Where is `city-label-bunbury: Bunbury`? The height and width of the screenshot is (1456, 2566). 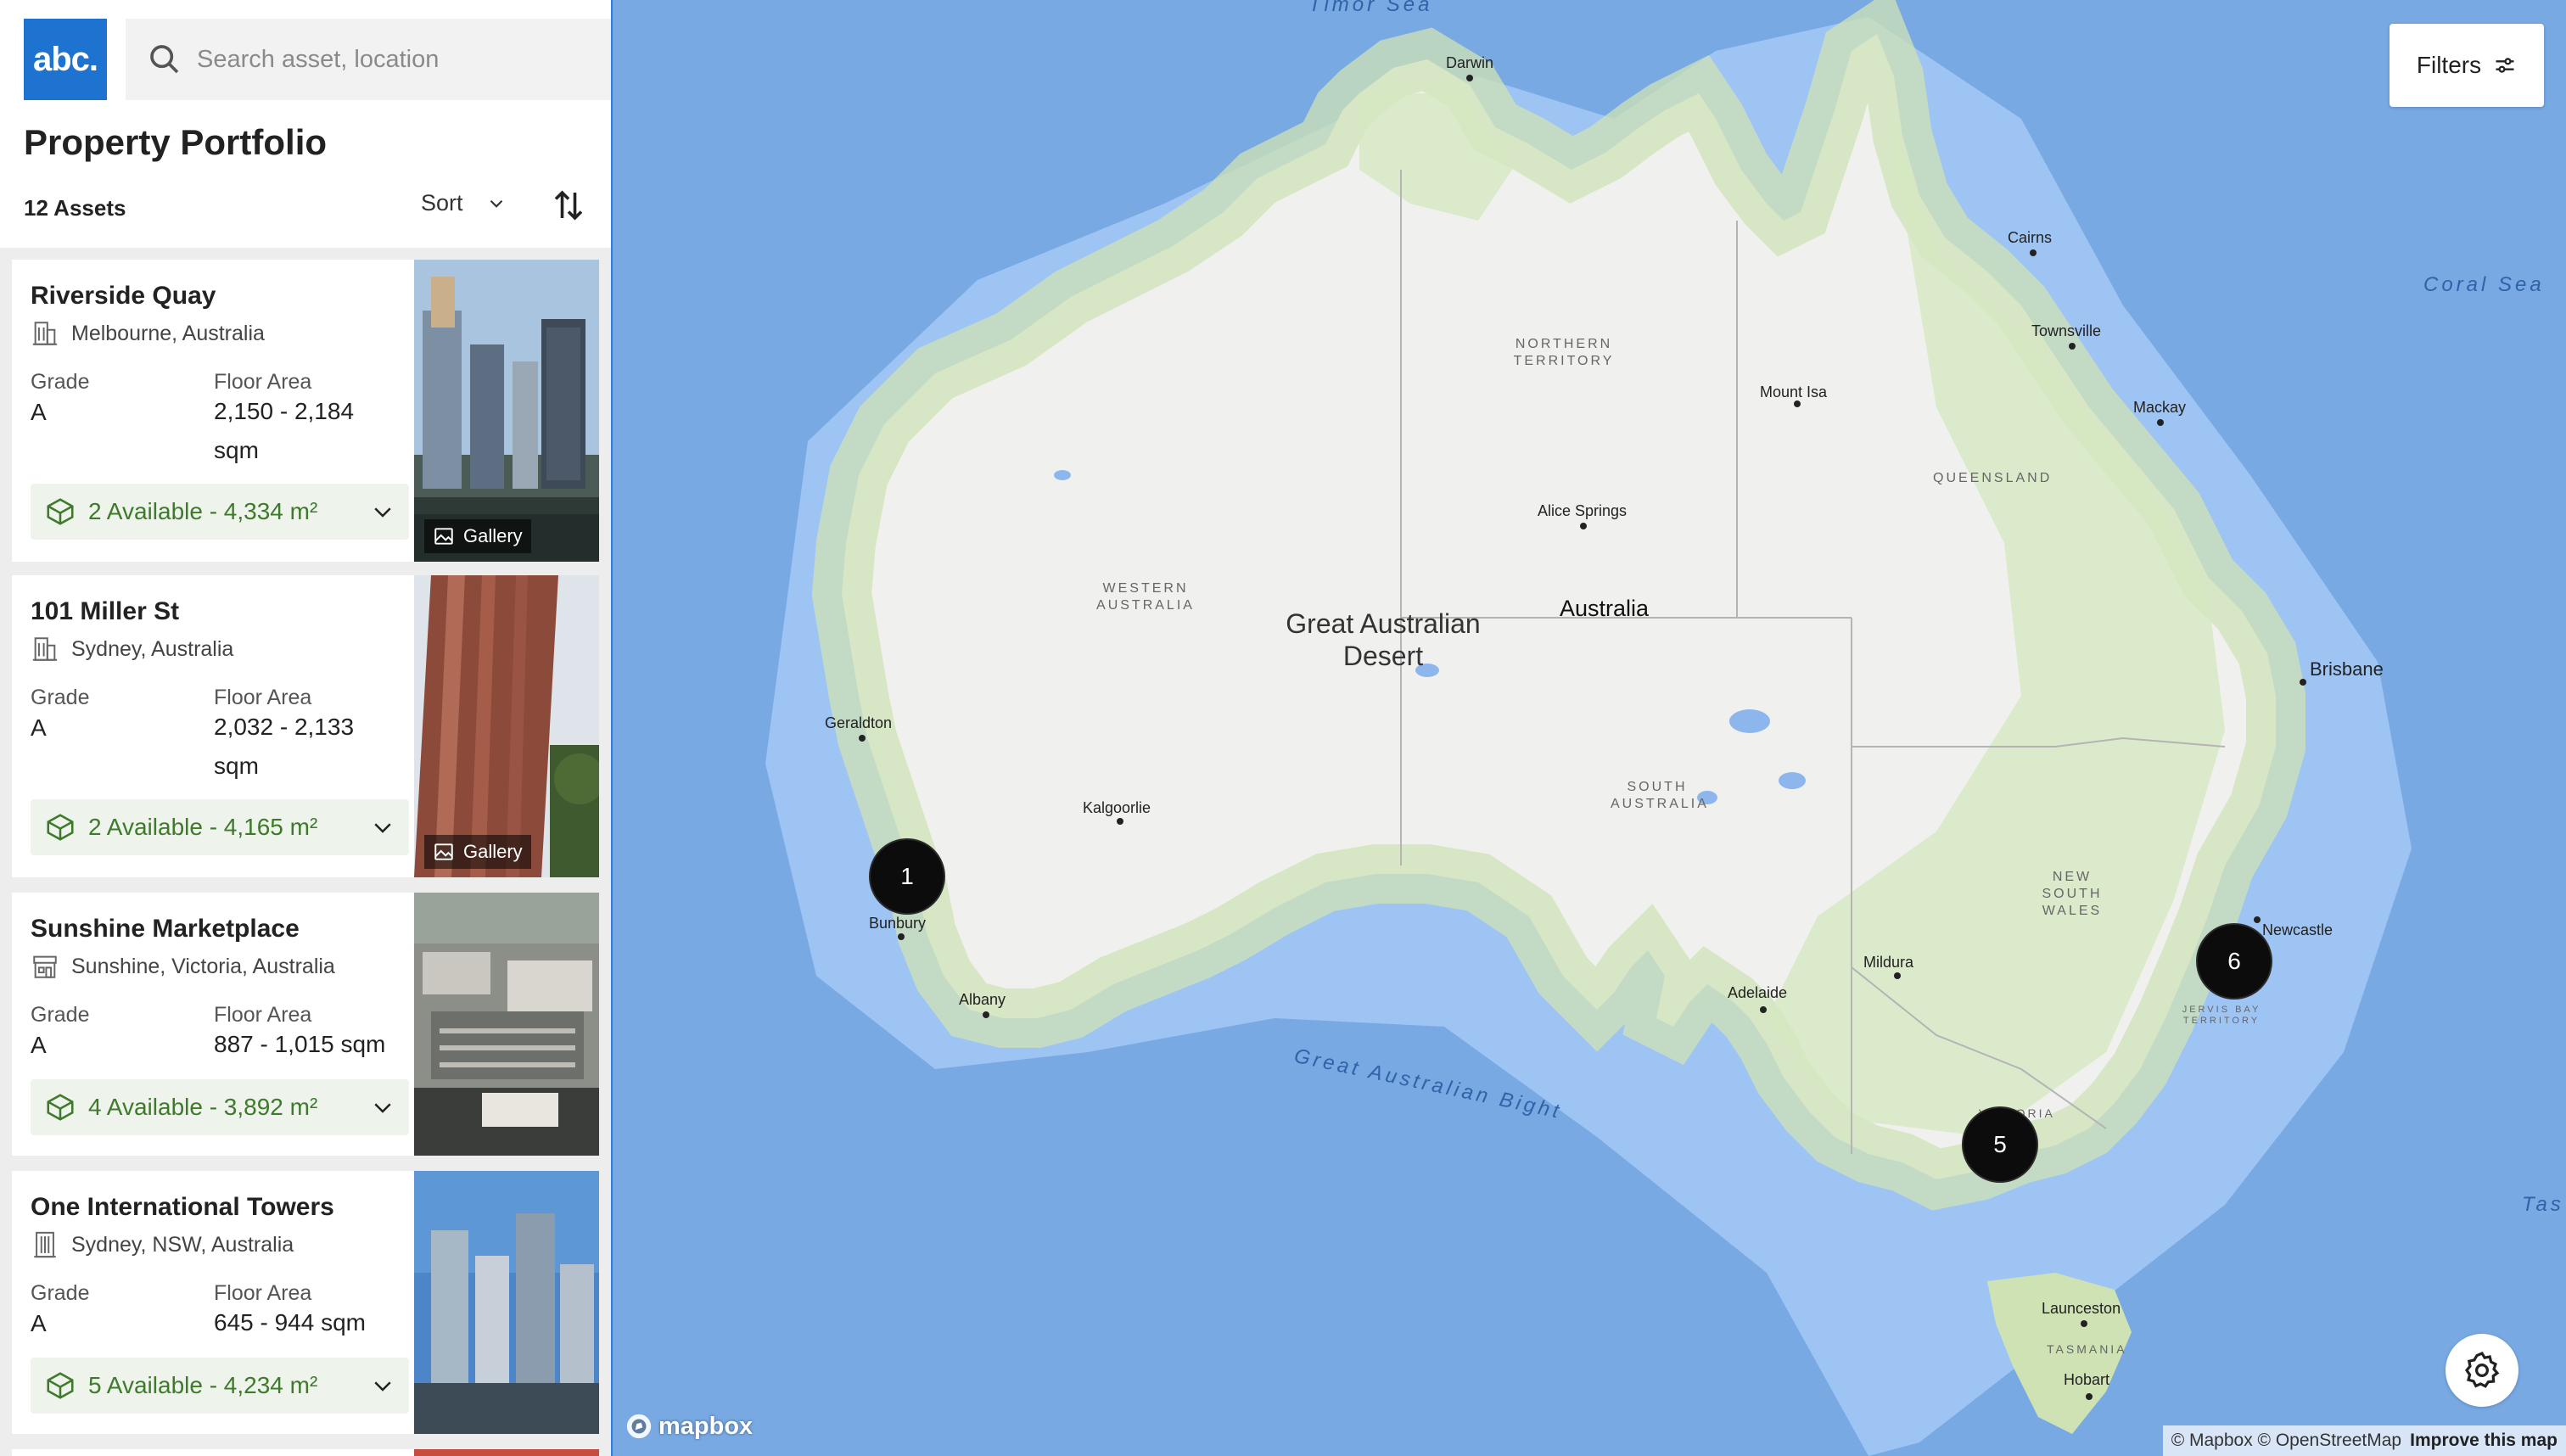
city-label-bunbury: Bunbury is located at coordinates (898, 923).